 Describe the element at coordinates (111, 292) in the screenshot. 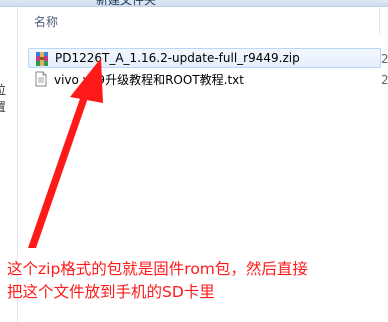

I see `annotation-line-2: 把这个文件放到手机的SD卡里` at that location.